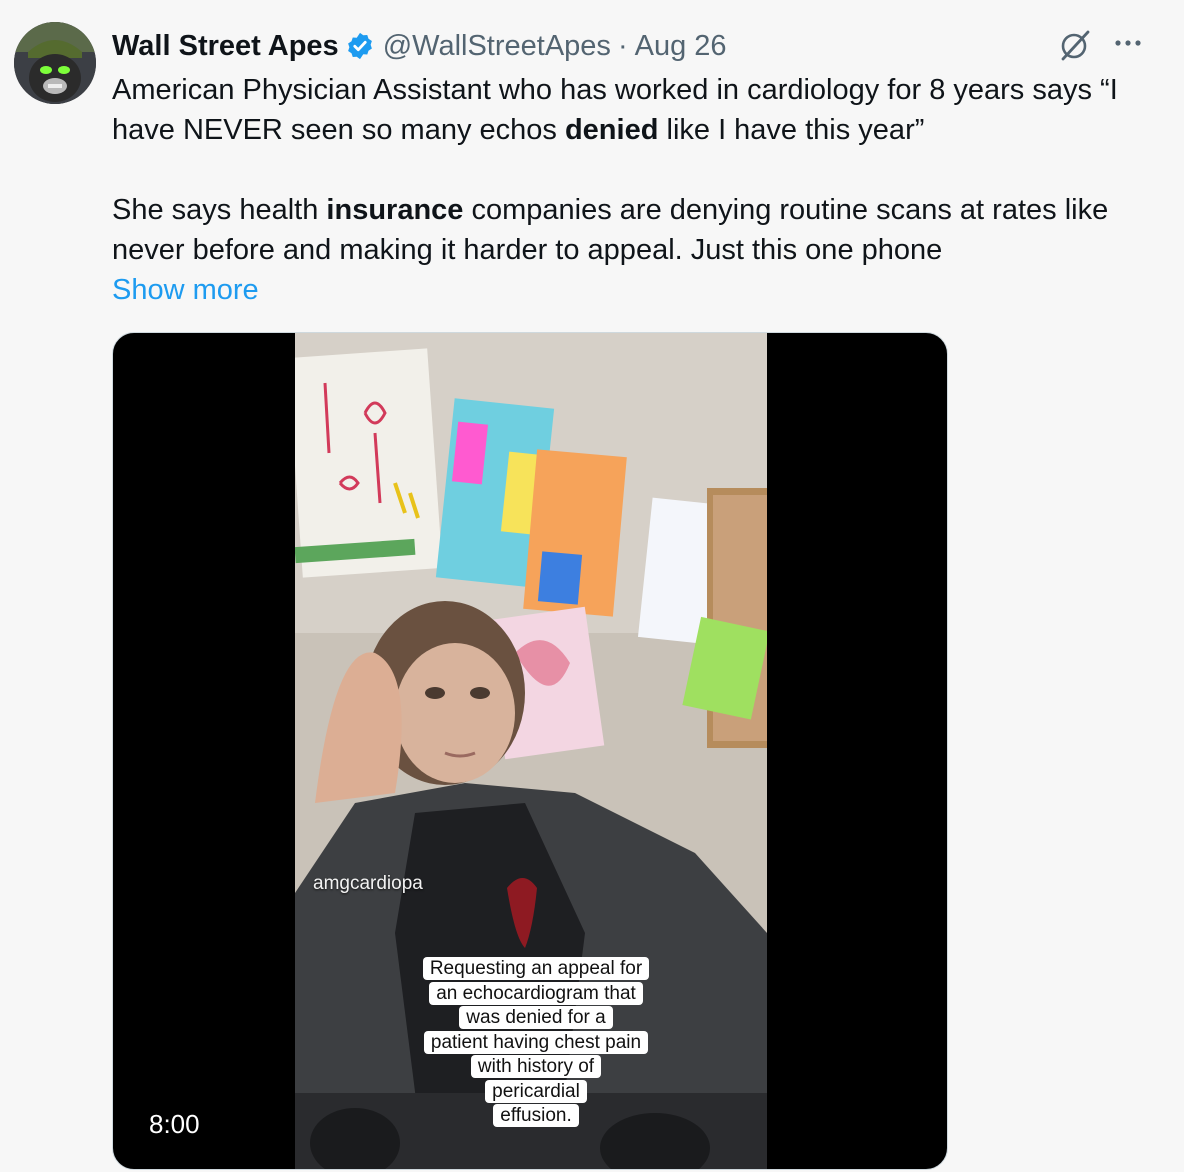 The image size is (1184, 1172). Describe the element at coordinates (497, 46) in the screenshot. I see `author-handle: @WallStreetApes` at that location.